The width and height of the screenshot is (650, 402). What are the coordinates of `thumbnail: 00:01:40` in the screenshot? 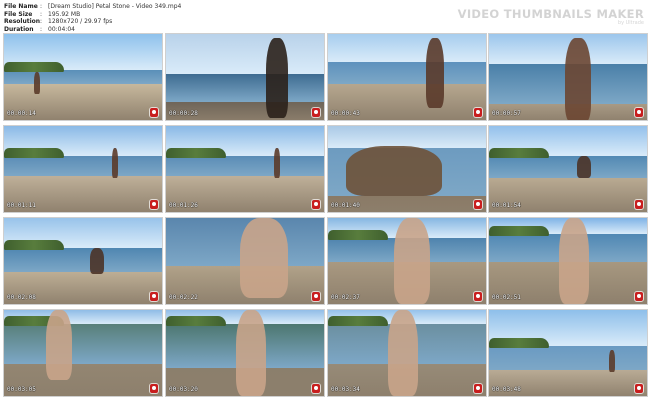 It's located at (407, 169).